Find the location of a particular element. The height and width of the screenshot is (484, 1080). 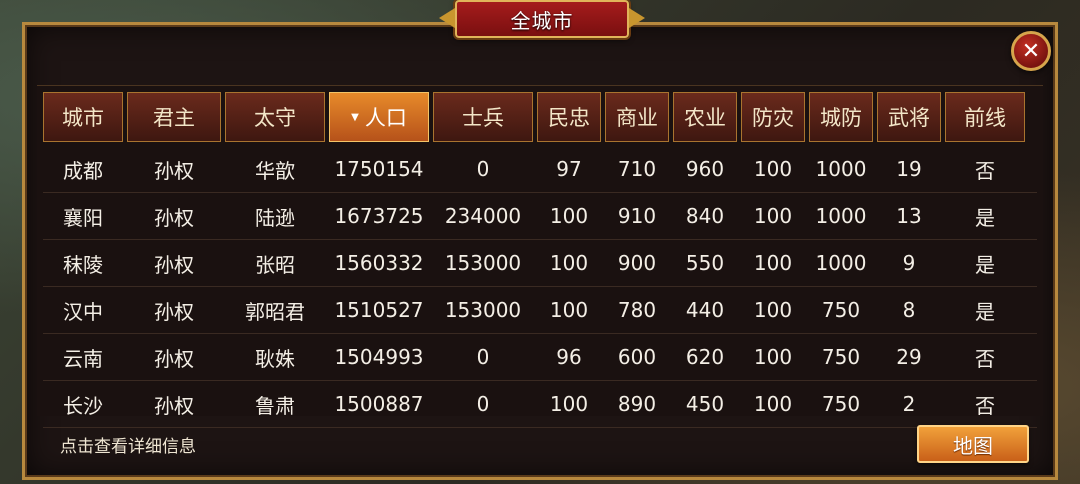

column-header: 士兵 is located at coordinates (483, 117).